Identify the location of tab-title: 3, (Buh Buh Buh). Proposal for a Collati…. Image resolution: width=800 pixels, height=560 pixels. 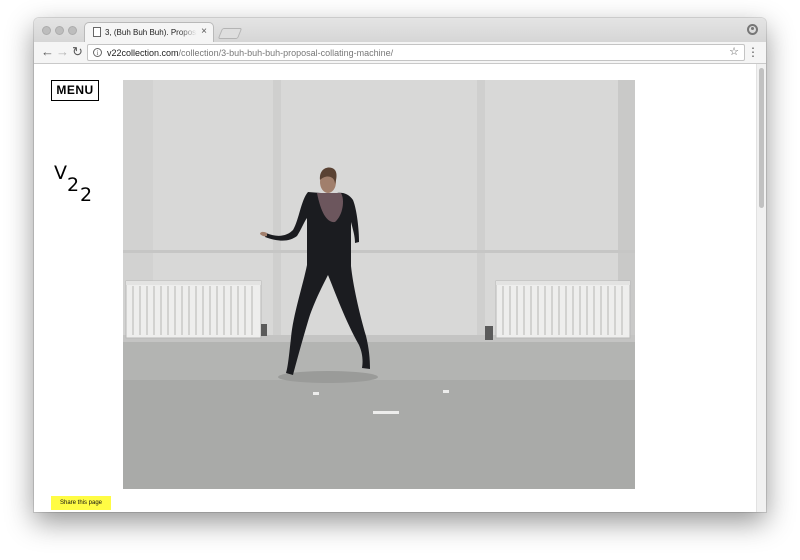
(151, 32).